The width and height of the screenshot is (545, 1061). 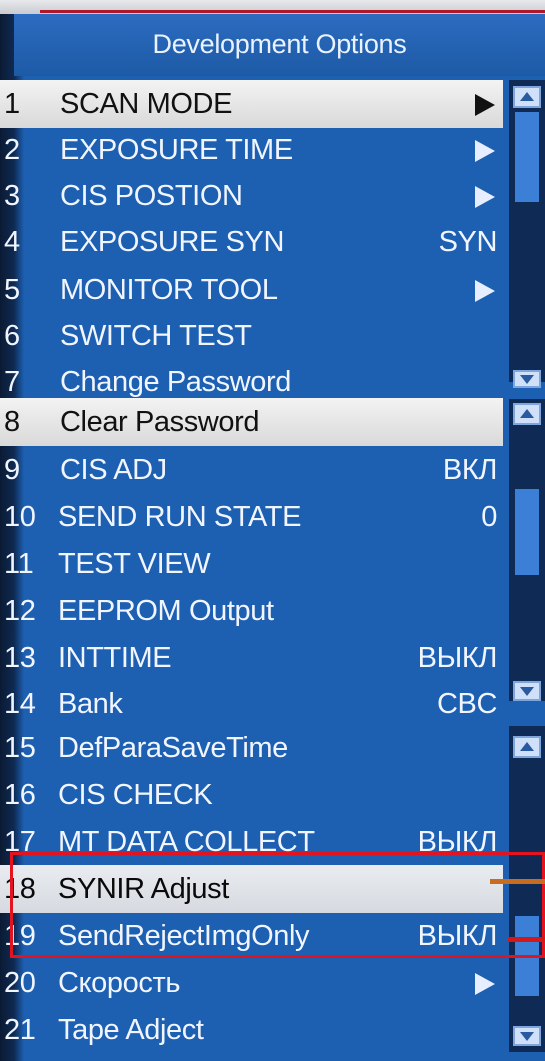 What do you see at coordinates (272, 7) in the screenshot?
I see `screen-bezel` at bounding box center [272, 7].